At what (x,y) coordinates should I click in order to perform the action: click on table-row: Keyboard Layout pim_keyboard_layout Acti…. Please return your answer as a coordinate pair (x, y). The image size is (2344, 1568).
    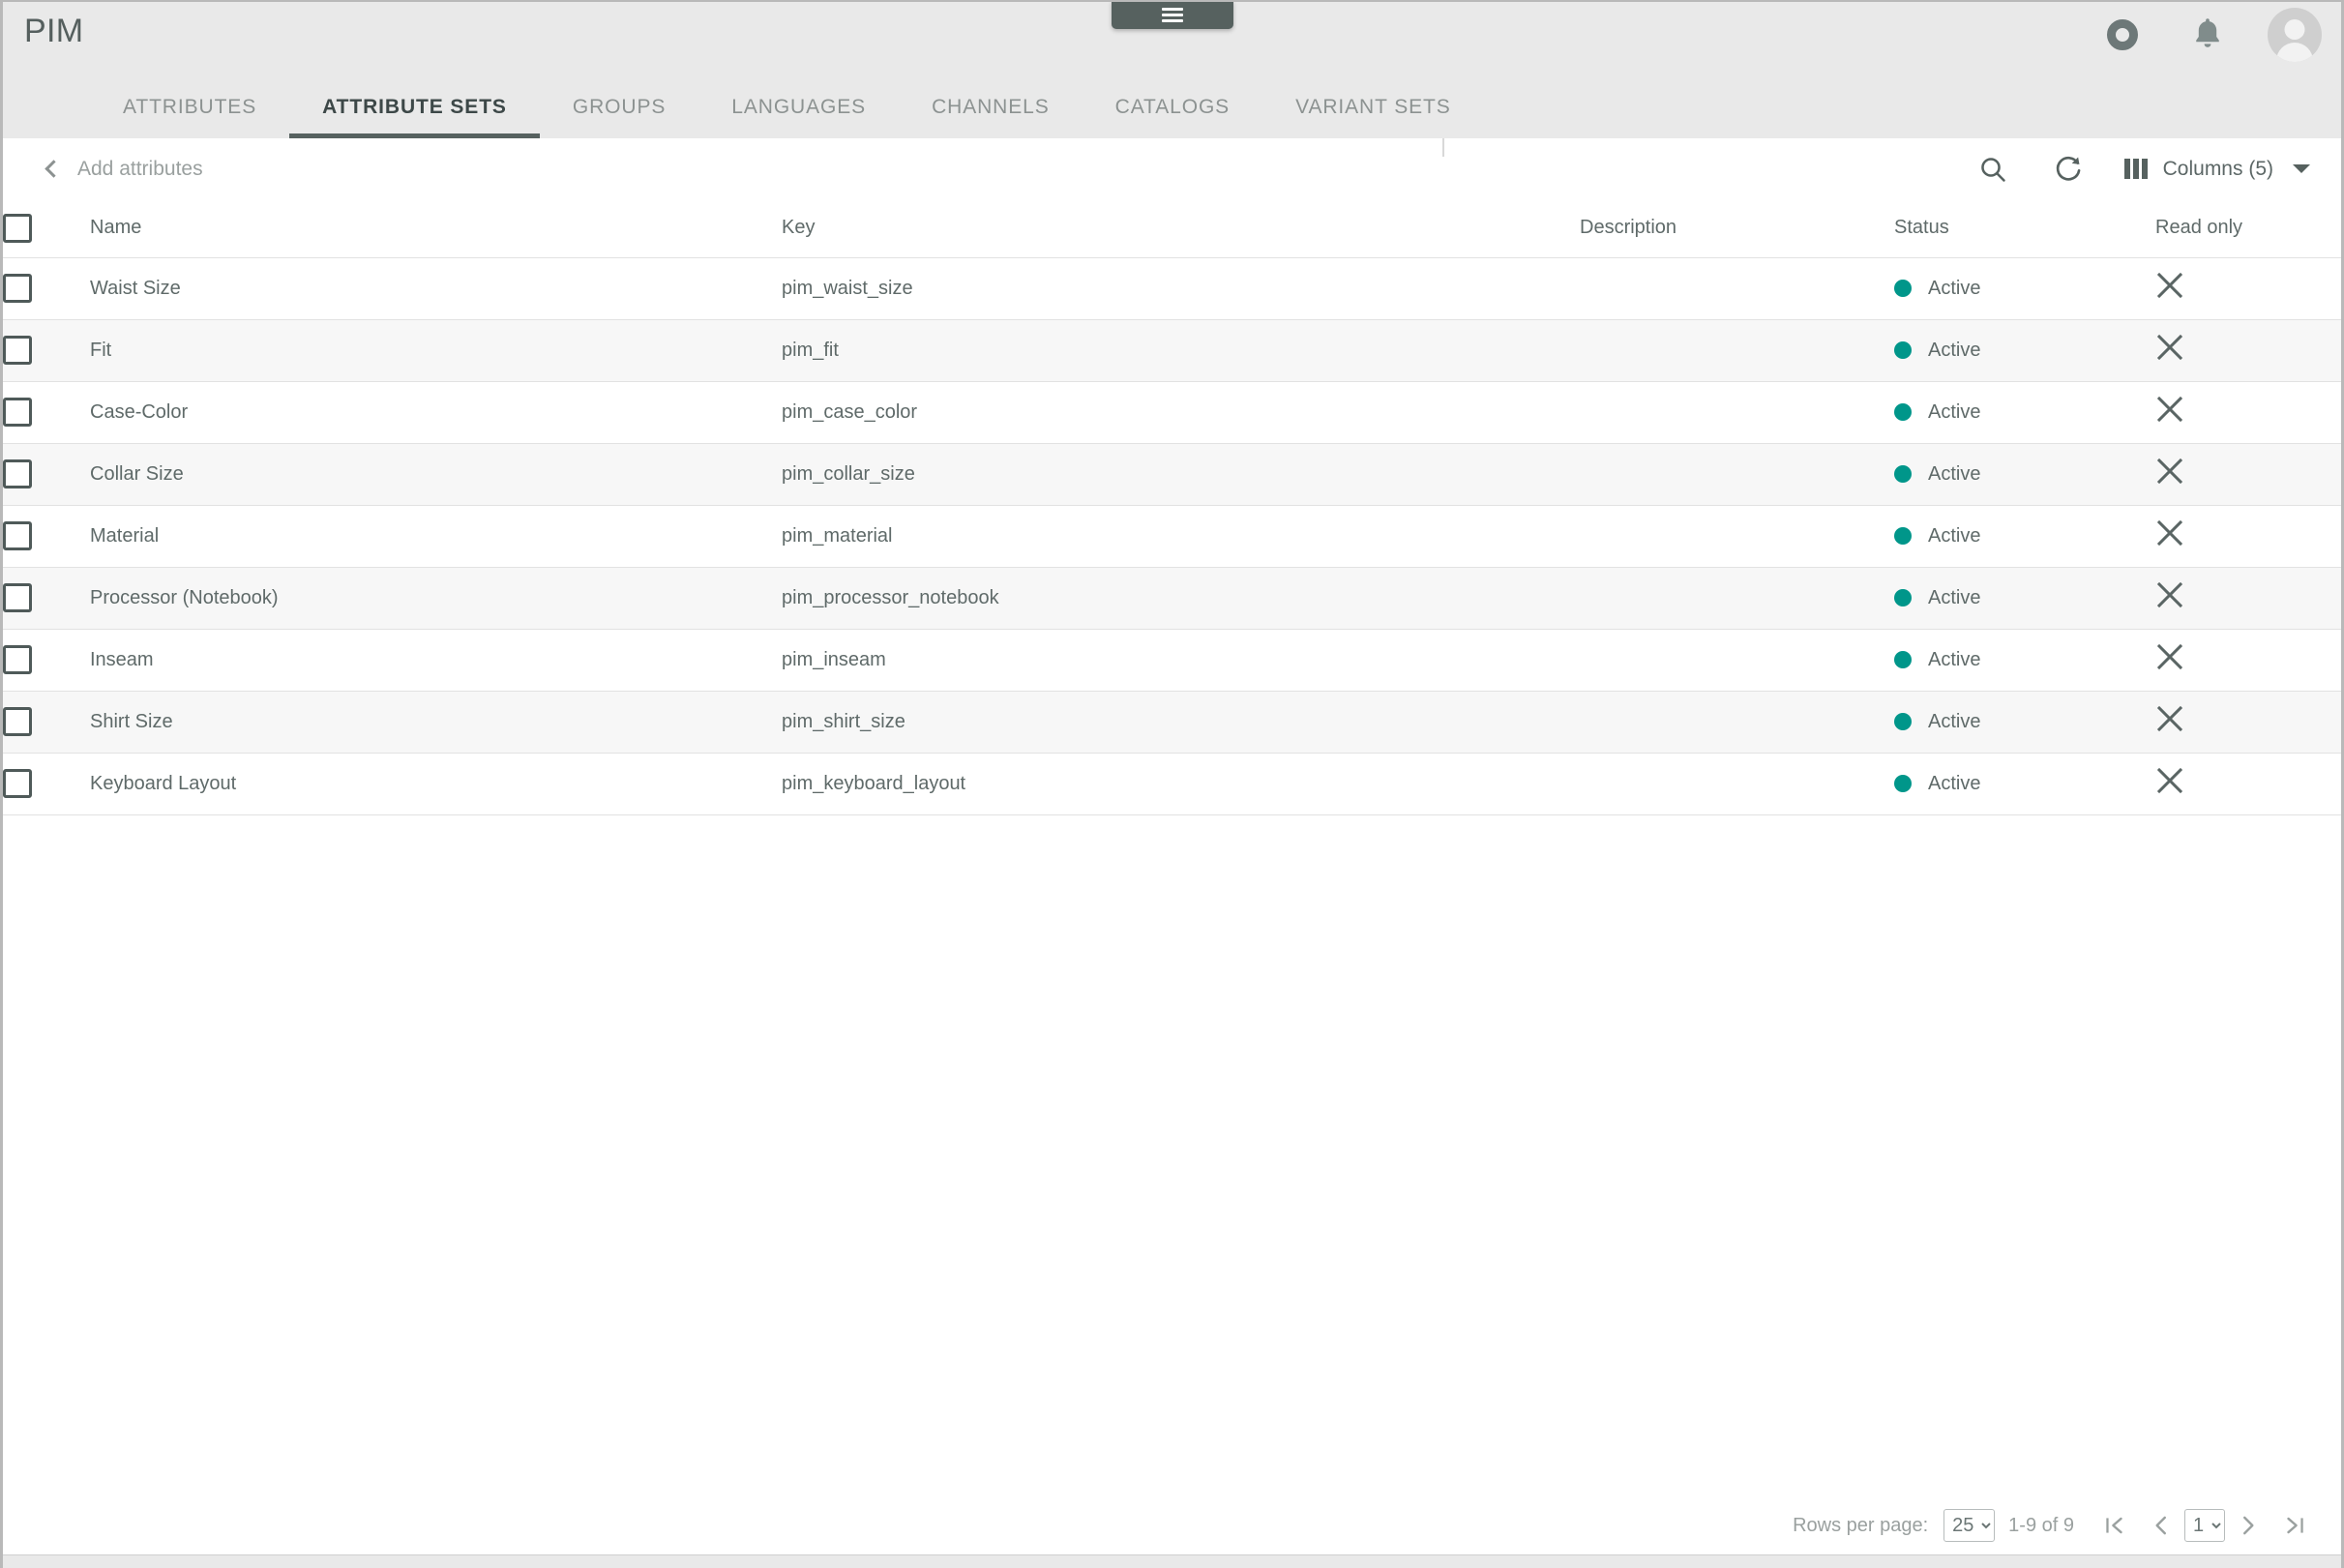
    Looking at the image, I should click on (1172, 784).